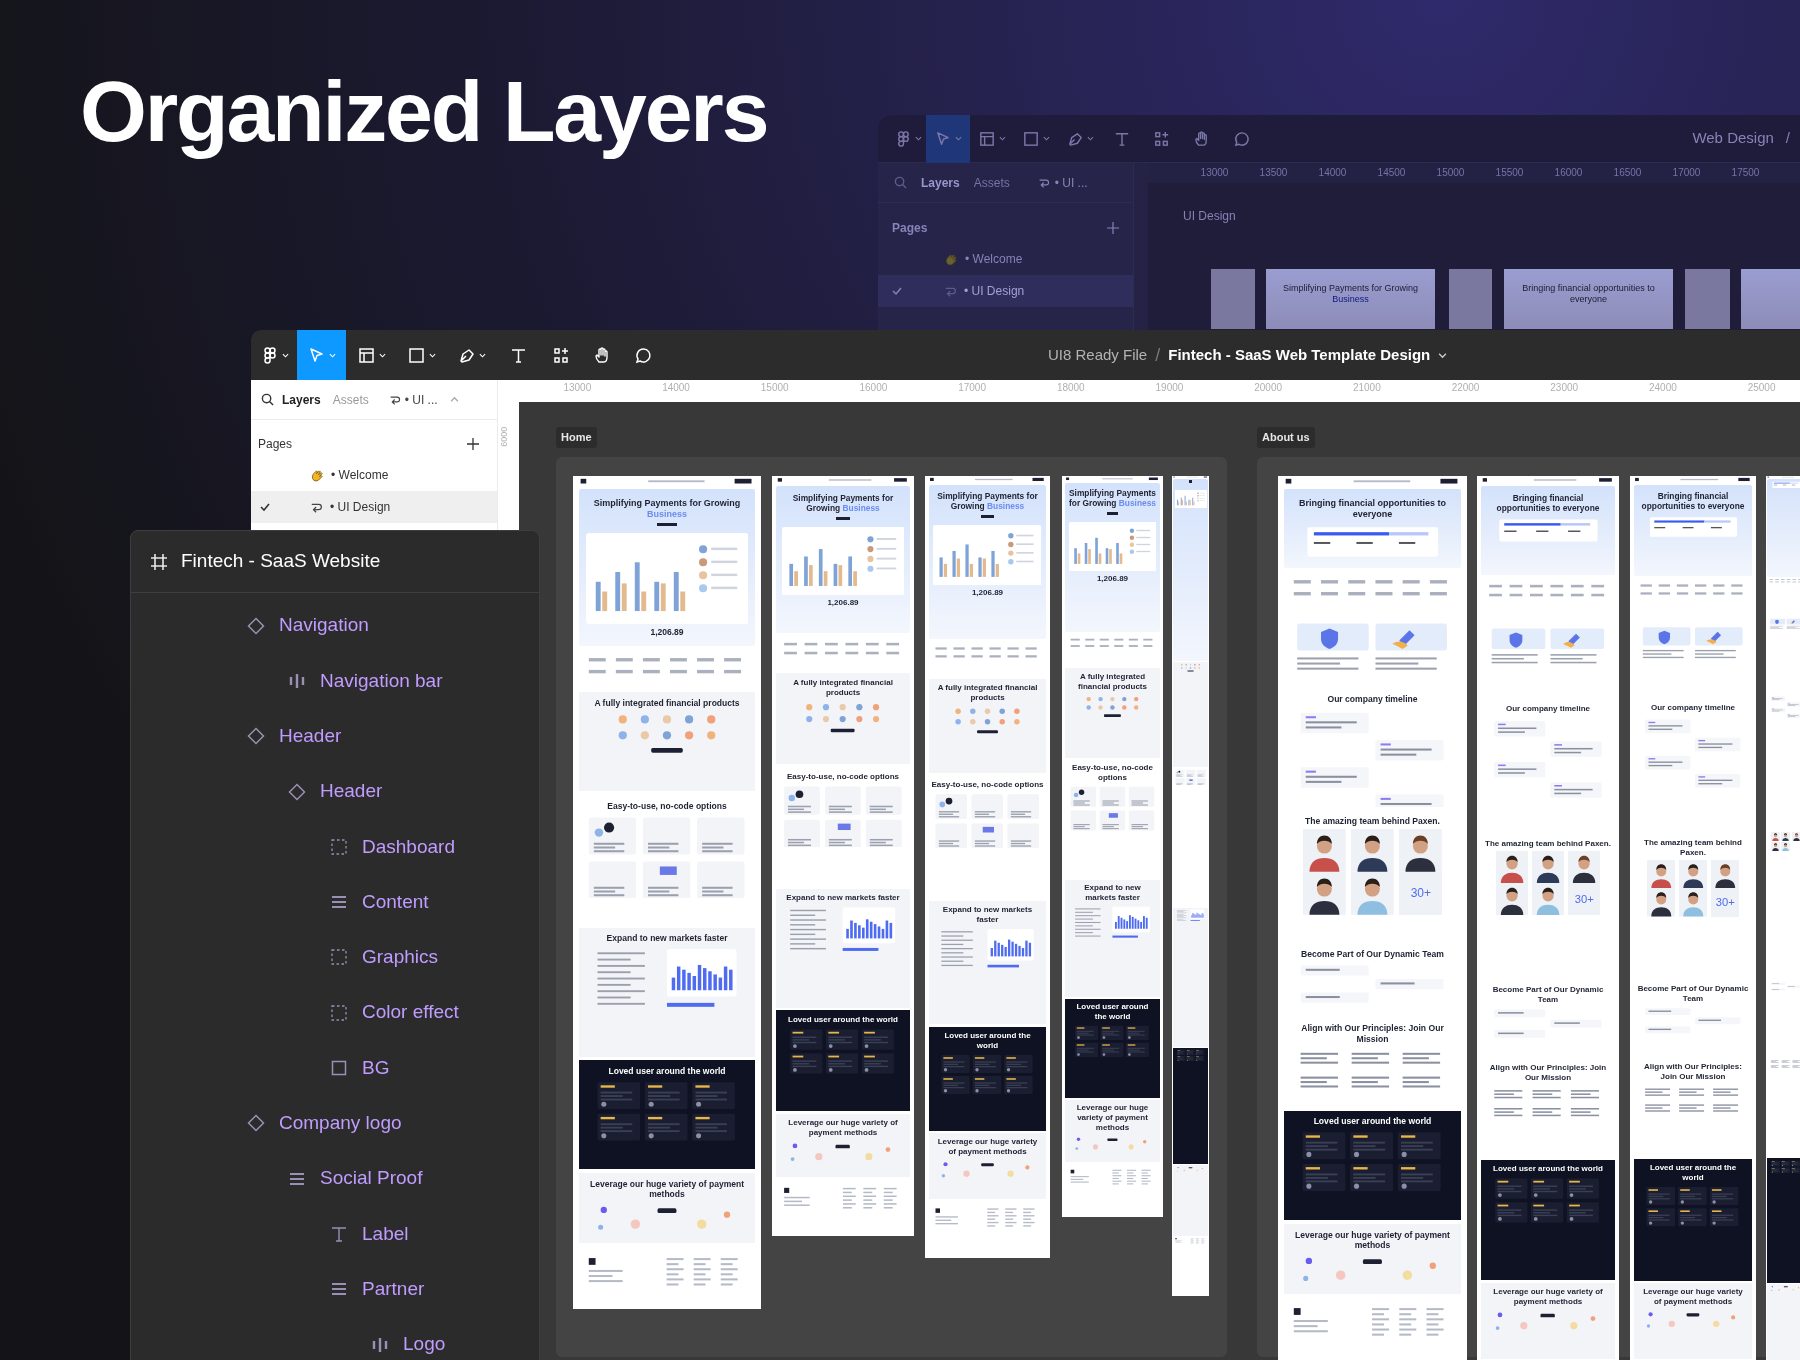  What do you see at coordinates (1509, 173) in the screenshot?
I see `ruler-label: 15500` at bounding box center [1509, 173].